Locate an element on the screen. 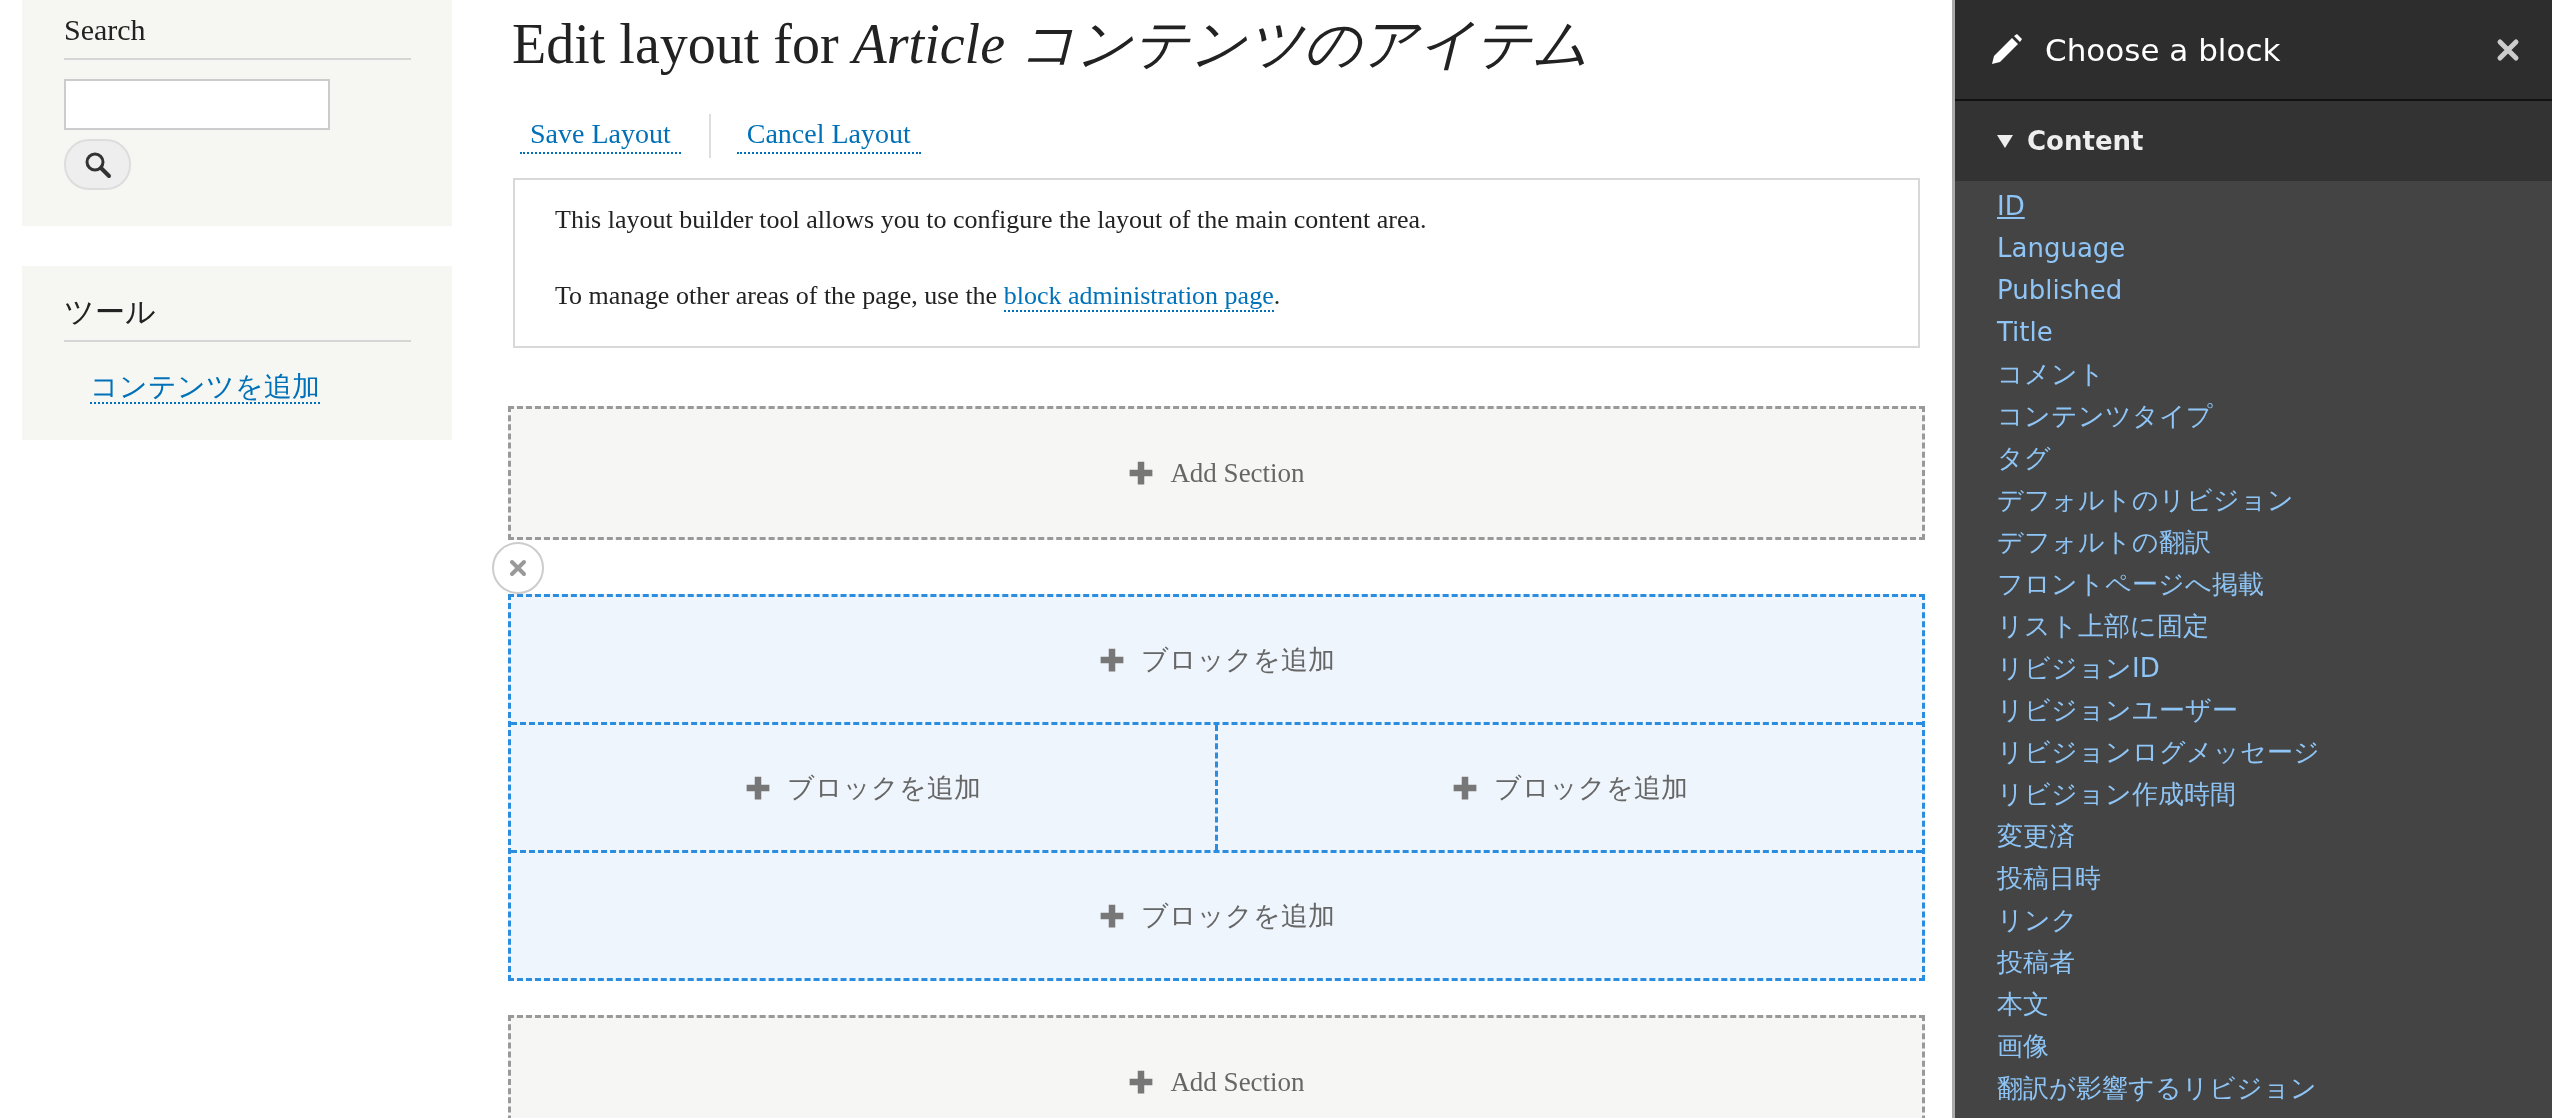 The width and height of the screenshot is (2552, 1118). message-link: block administration page is located at coordinates (1138, 296).